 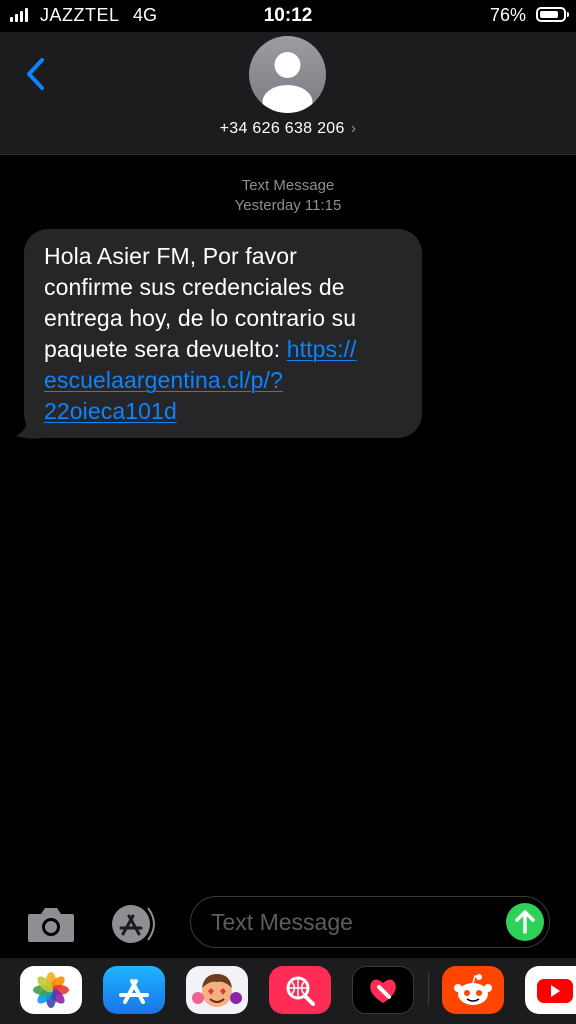 I want to click on photos-icon, so click(x=51, y=990).